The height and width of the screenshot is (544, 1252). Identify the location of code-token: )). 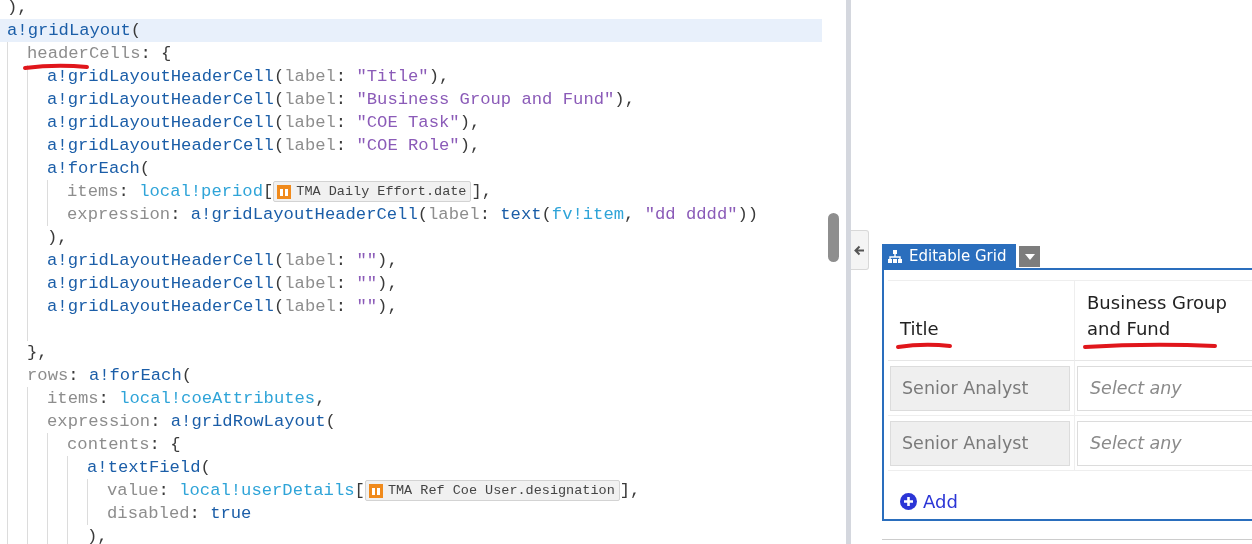
(748, 214).